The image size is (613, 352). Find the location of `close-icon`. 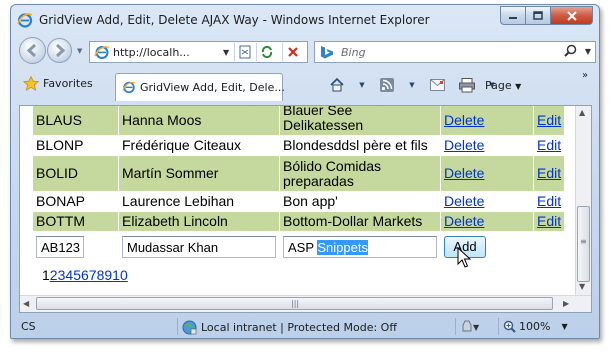

close-icon is located at coordinates (571, 15).